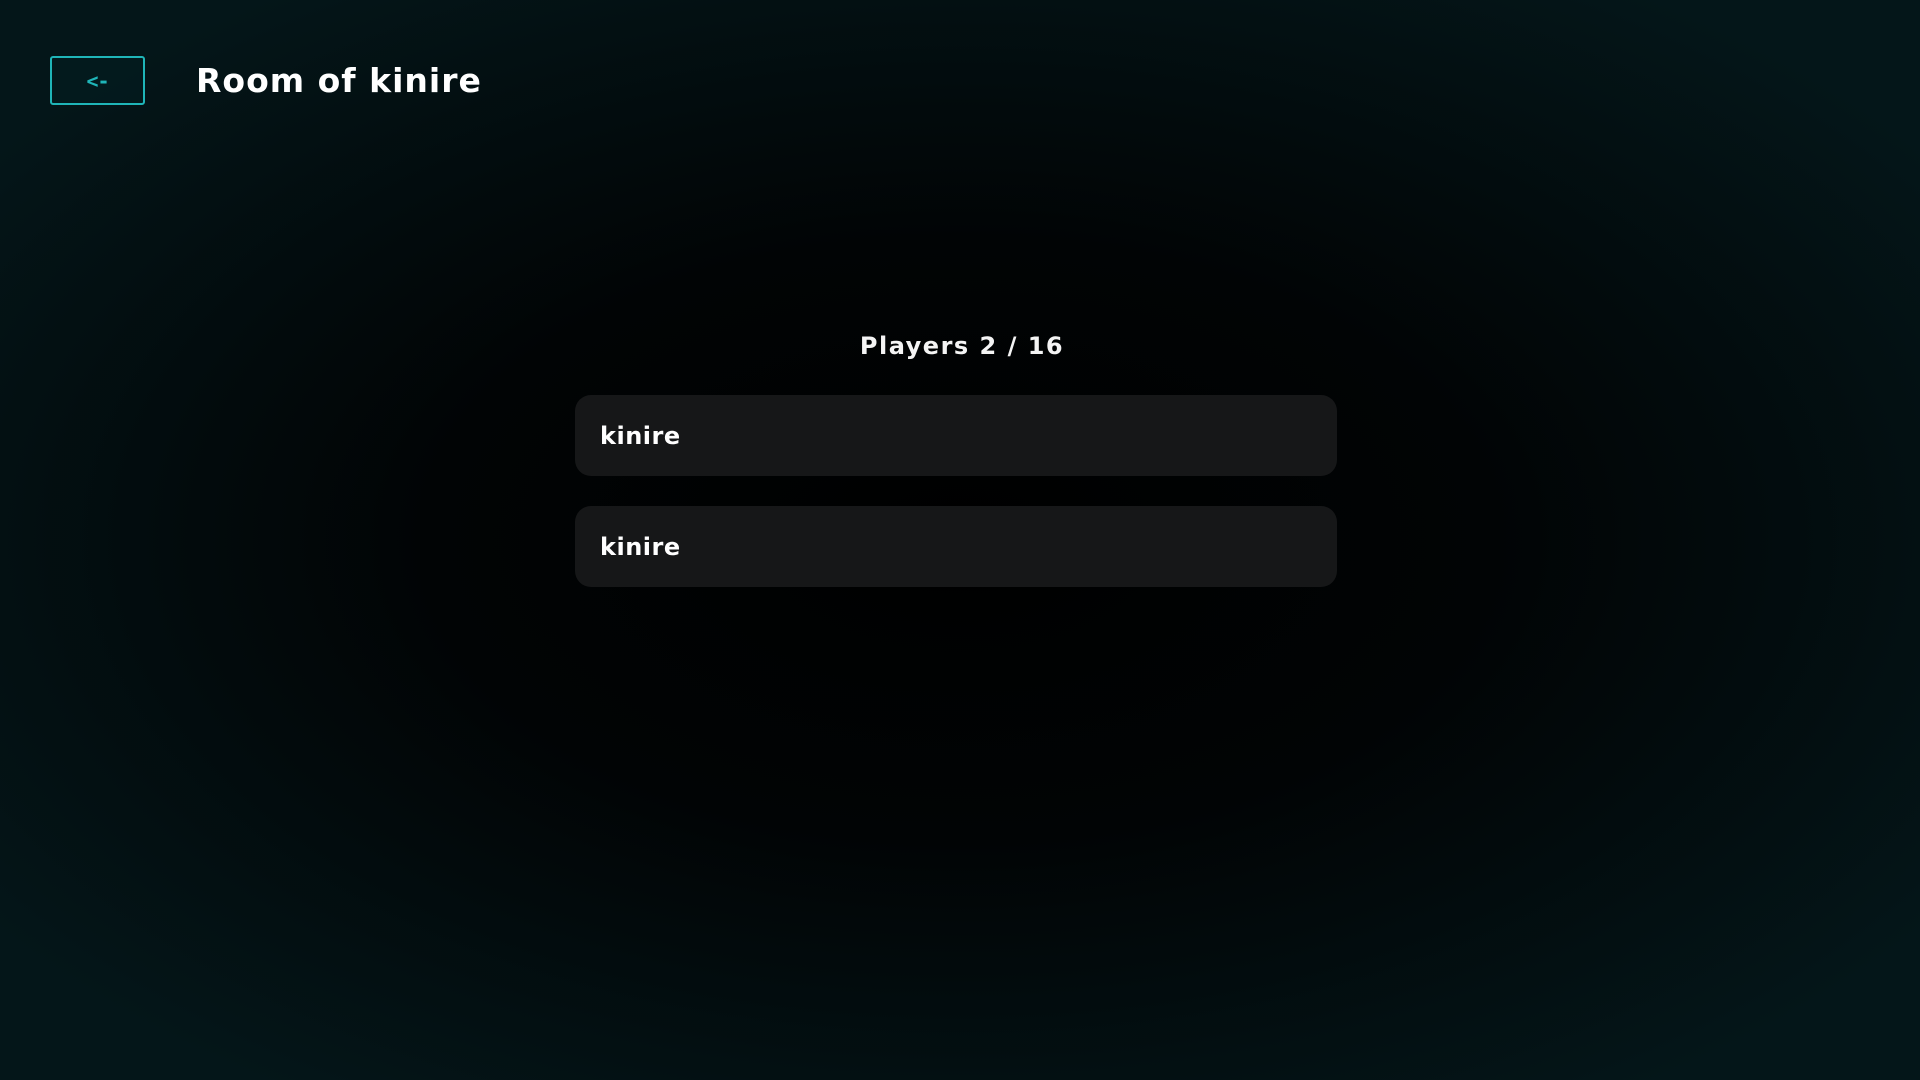  I want to click on players-panel: Players 2 / 16 kinire kinire, so click(956, 471).